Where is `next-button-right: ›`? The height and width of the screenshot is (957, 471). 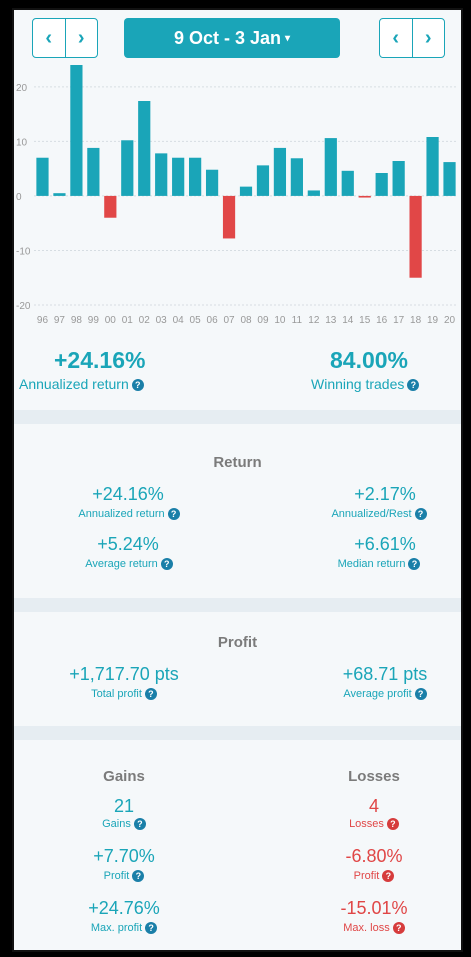
next-button-right: › is located at coordinates (428, 38).